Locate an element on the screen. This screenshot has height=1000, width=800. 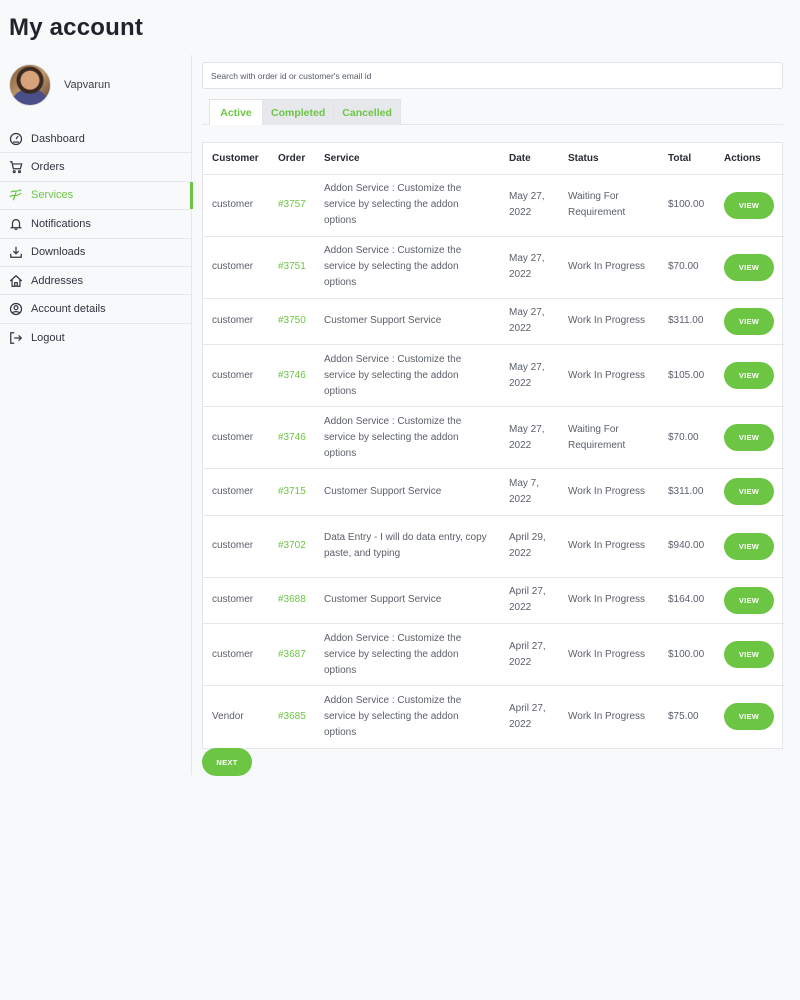
sidebar-item-services: Services is located at coordinates (96, 196).